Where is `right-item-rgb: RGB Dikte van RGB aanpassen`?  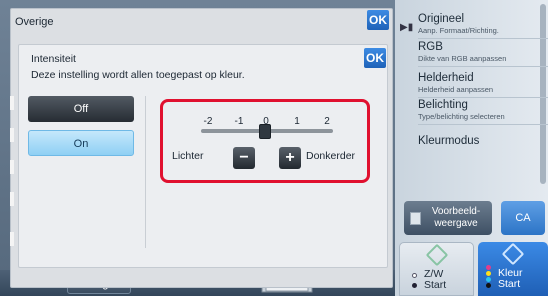
right-item-rgb: RGB Dikte van RGB aanpassen is located at coordinates (483, 54).